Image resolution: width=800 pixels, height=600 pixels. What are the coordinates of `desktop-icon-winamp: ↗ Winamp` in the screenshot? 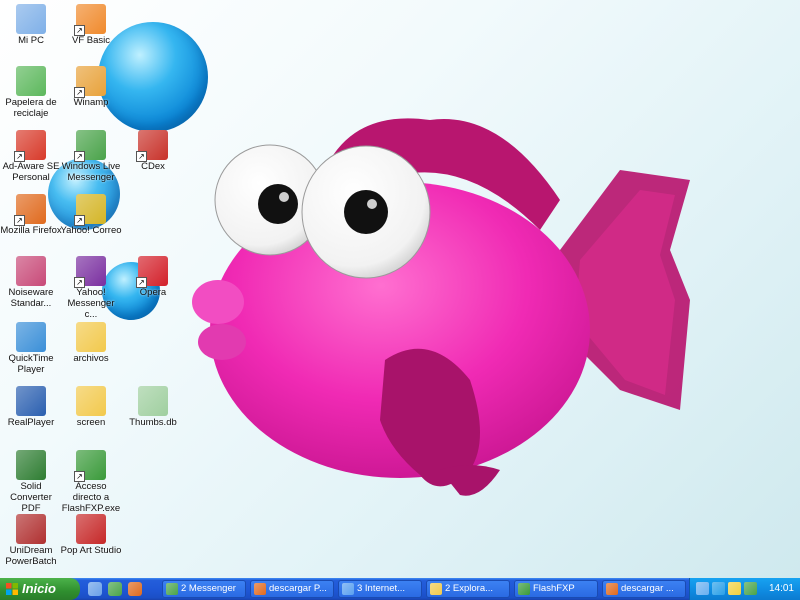 It's located at (91, 87).